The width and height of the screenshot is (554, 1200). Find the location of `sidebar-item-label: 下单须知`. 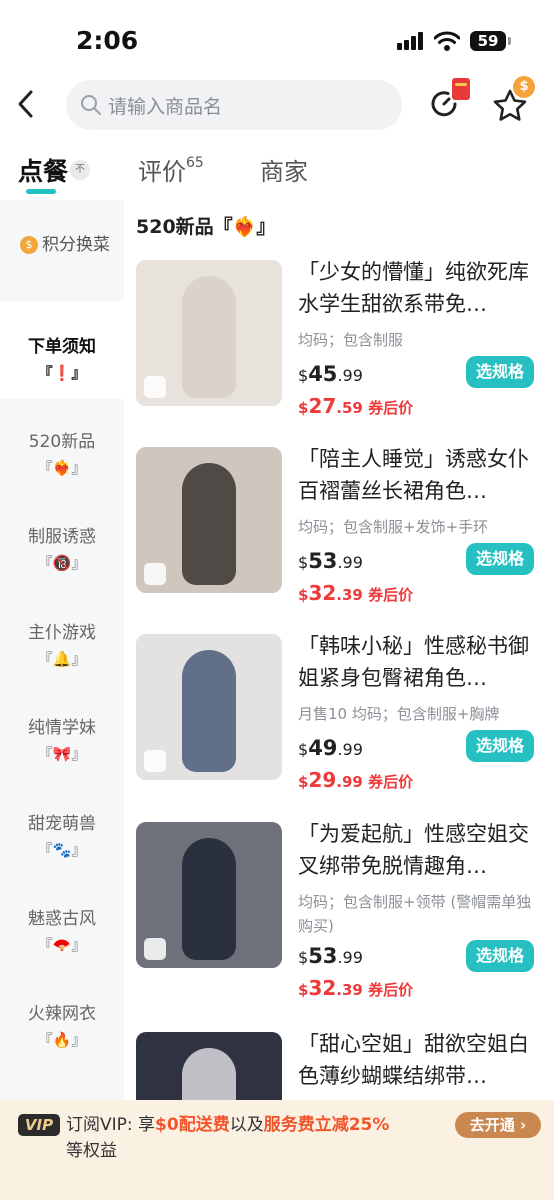

sidebar-item-label: 下单须知 is located at coordinates (62, 347).